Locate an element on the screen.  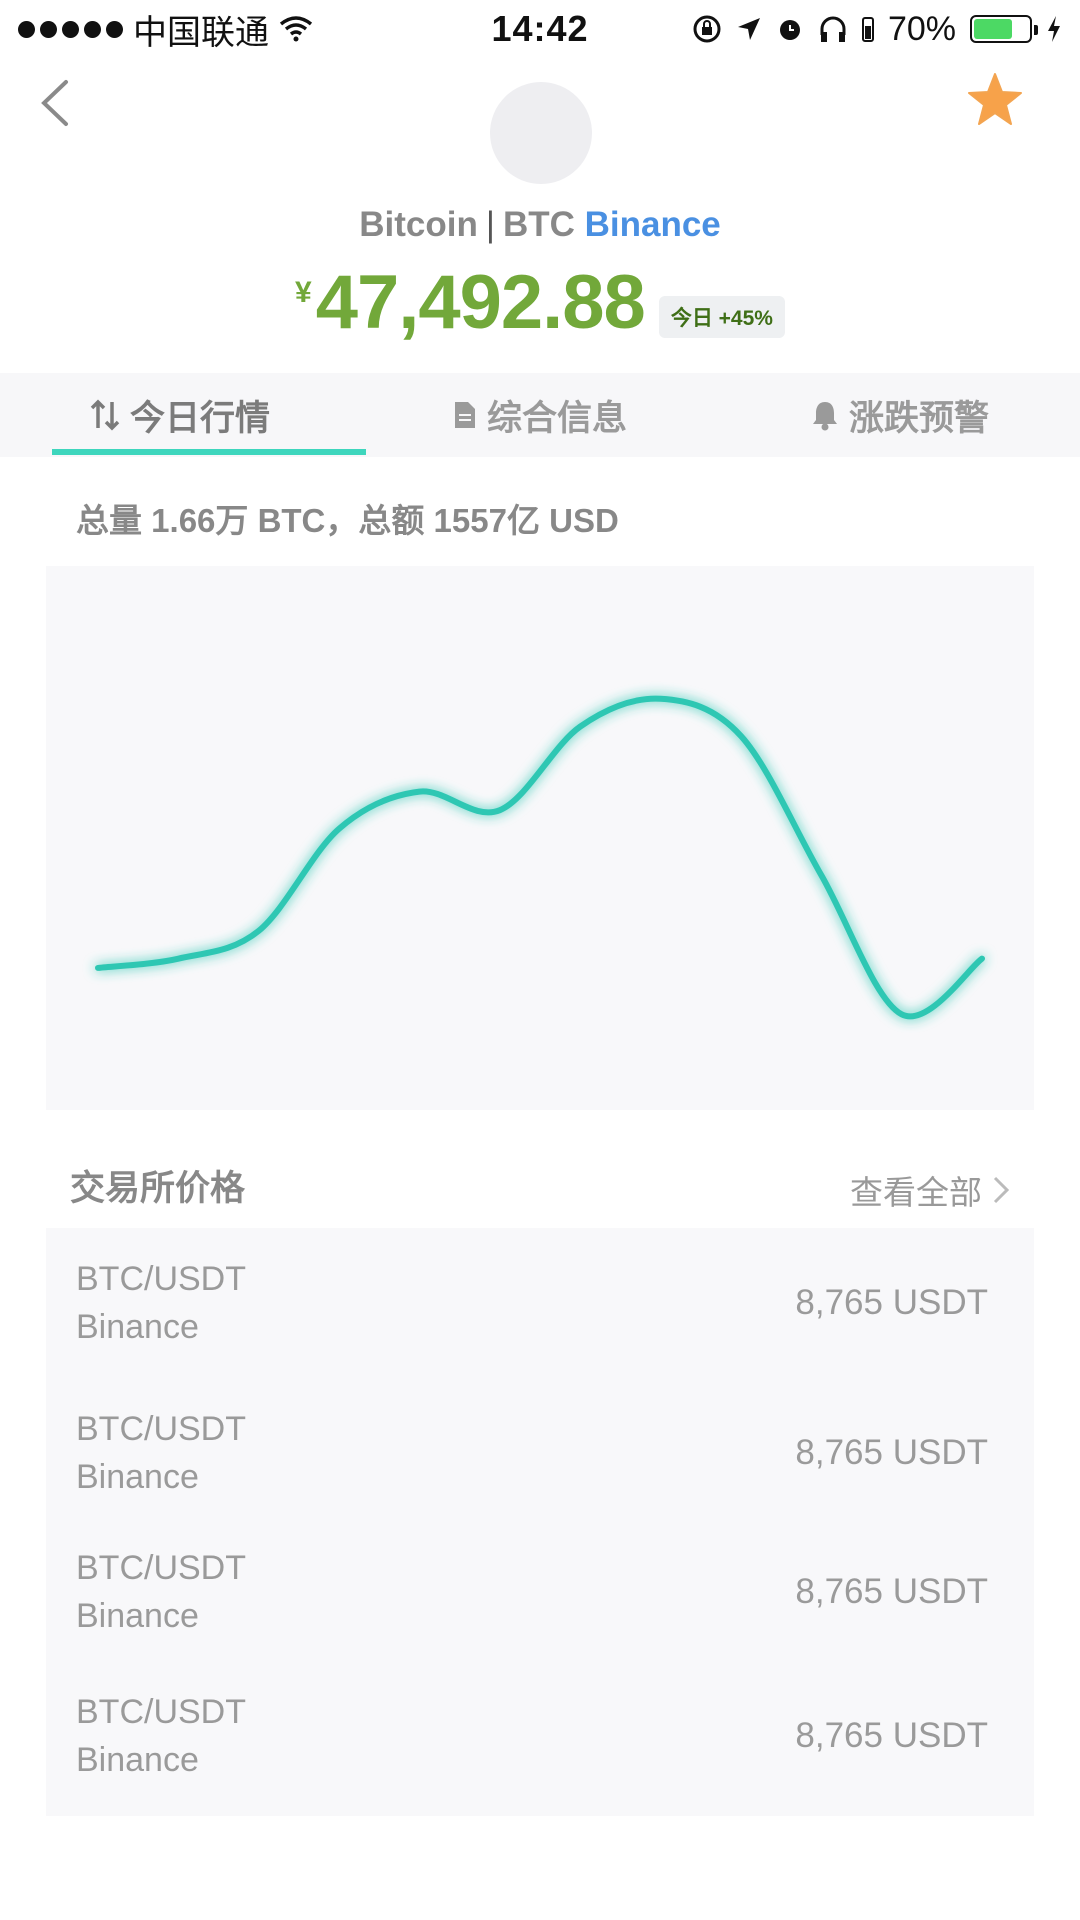
view-all-label: 查看全部 is located at coordinates (916, 1192).